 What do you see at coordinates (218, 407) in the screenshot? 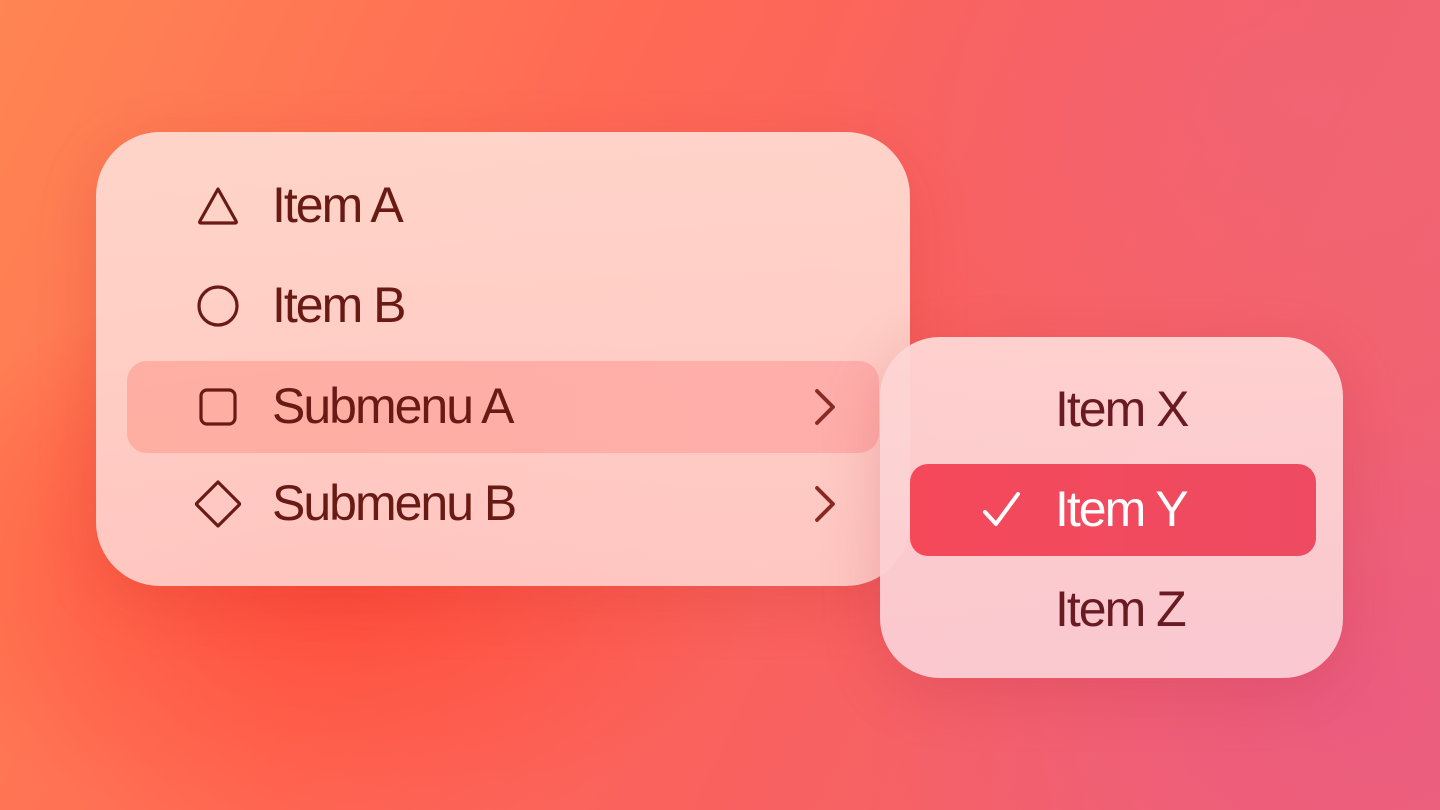
I see `square-icon` at bounding box center [218, 407].